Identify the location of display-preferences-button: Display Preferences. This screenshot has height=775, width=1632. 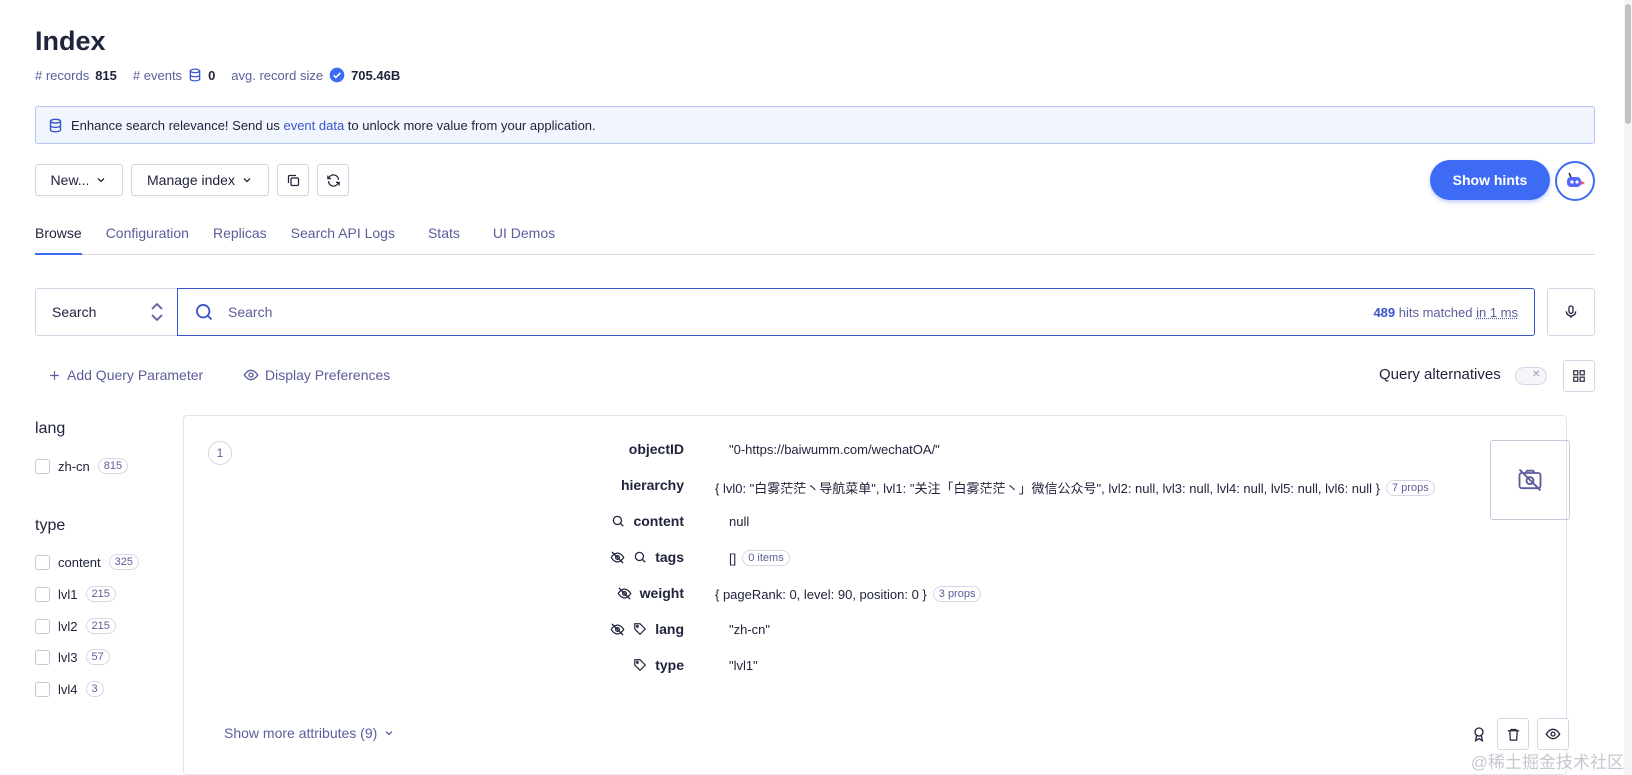
(316, 375).